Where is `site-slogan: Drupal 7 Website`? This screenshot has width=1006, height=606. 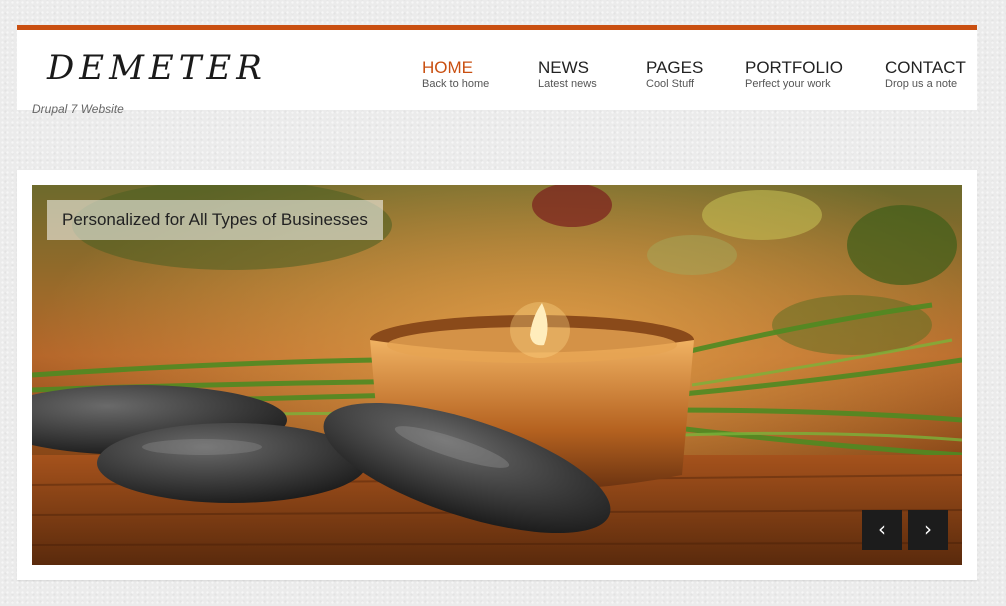
site-slogan: Drupal 7 Website is located at coordinates (78, 109).